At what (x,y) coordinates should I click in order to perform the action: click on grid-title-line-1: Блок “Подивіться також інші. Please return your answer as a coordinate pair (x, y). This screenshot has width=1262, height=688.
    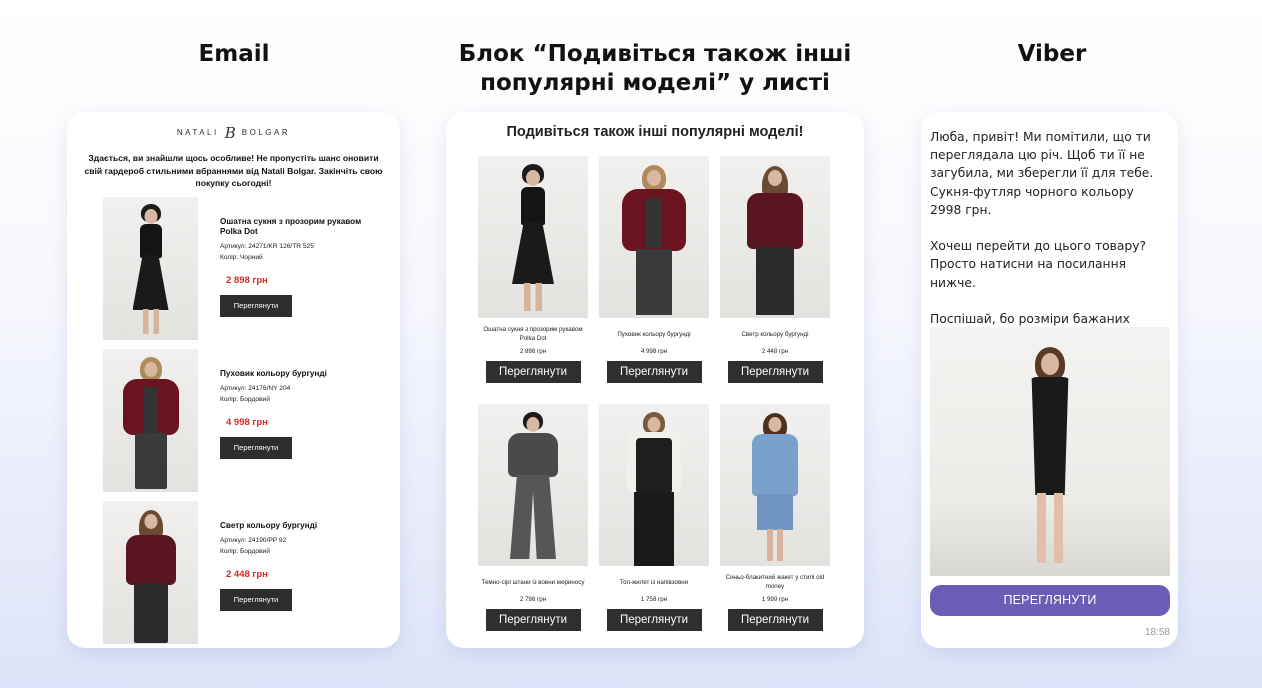
    Looking at the image, I should click on (655, 54).